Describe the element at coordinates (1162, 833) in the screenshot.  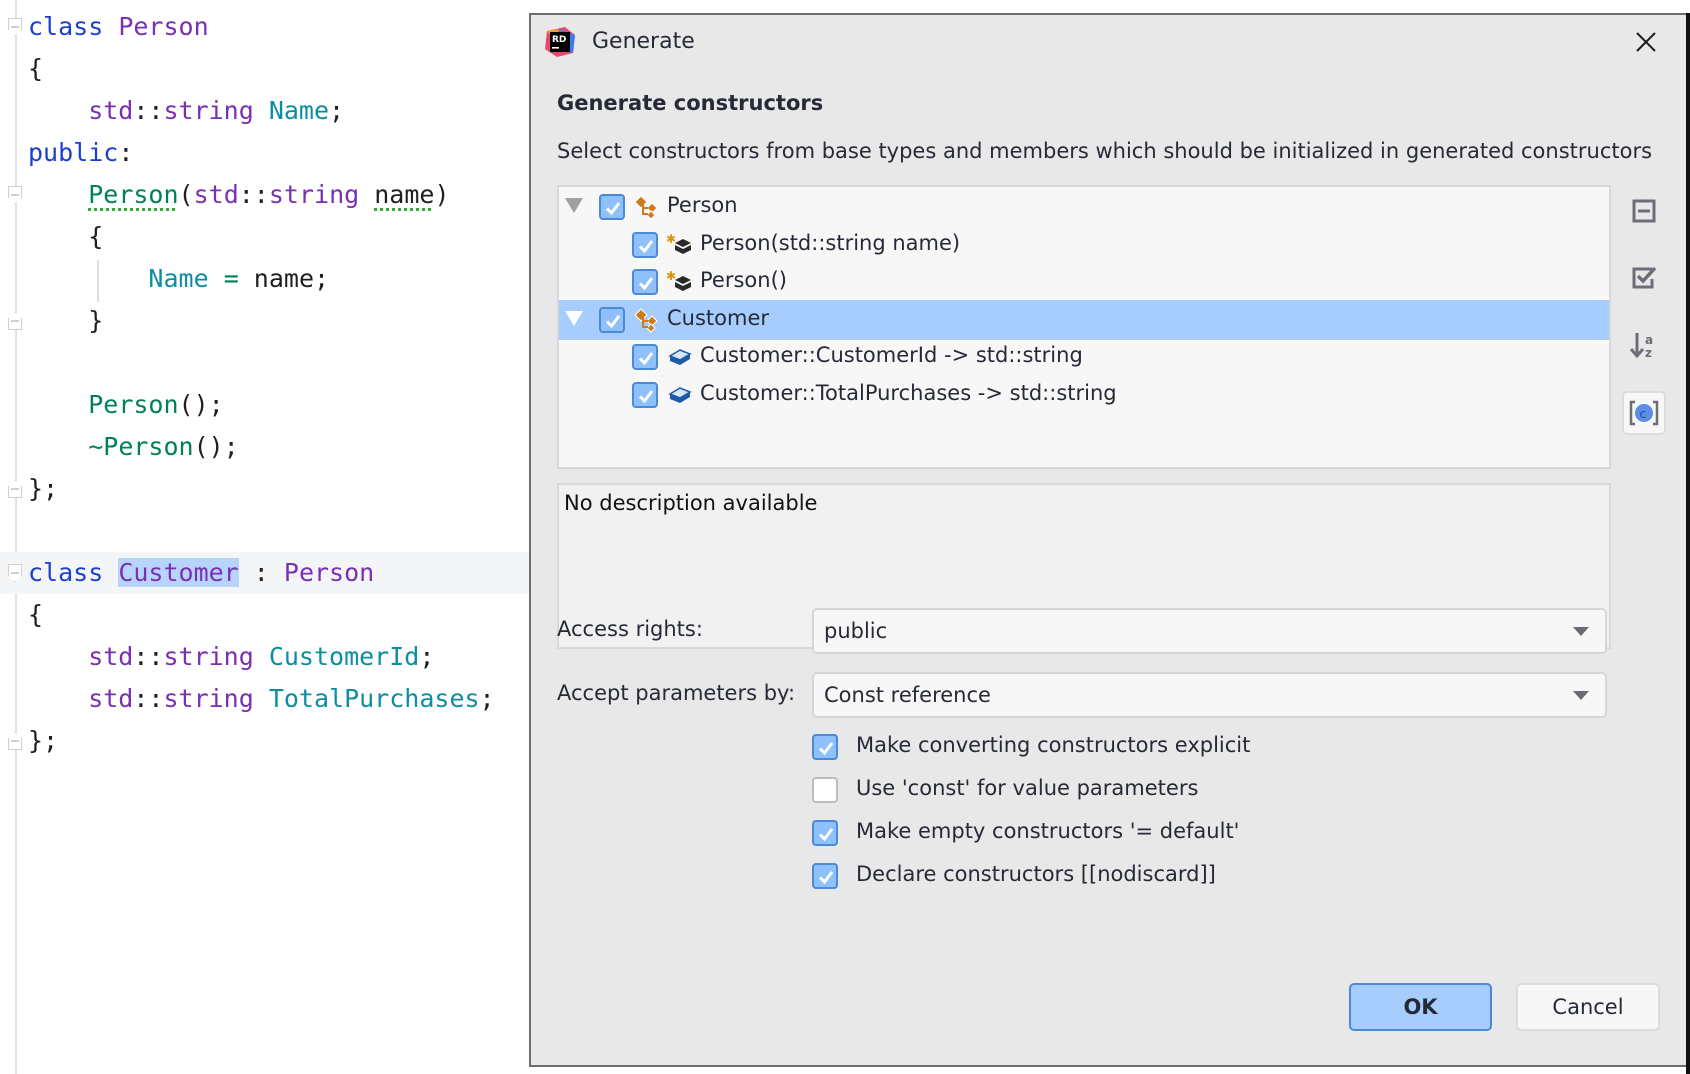
I see `option-checkbox-row: Make empty constructors '= default'` at that location.